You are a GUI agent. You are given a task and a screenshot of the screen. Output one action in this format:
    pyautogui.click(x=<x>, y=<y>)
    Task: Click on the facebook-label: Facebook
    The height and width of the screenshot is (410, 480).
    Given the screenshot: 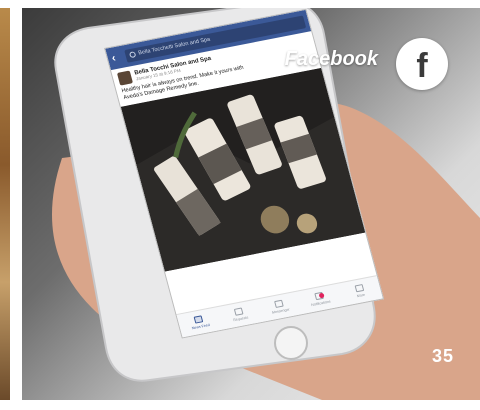 What is the action you would take?
    pyautogui.click(x=331, y=59)
    